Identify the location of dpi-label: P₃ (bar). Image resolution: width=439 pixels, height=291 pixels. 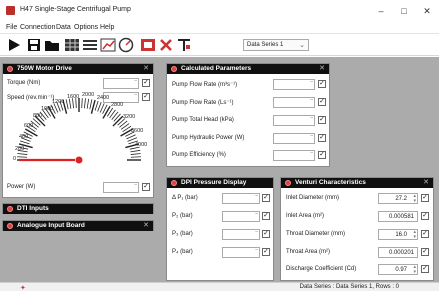
(182, 234).